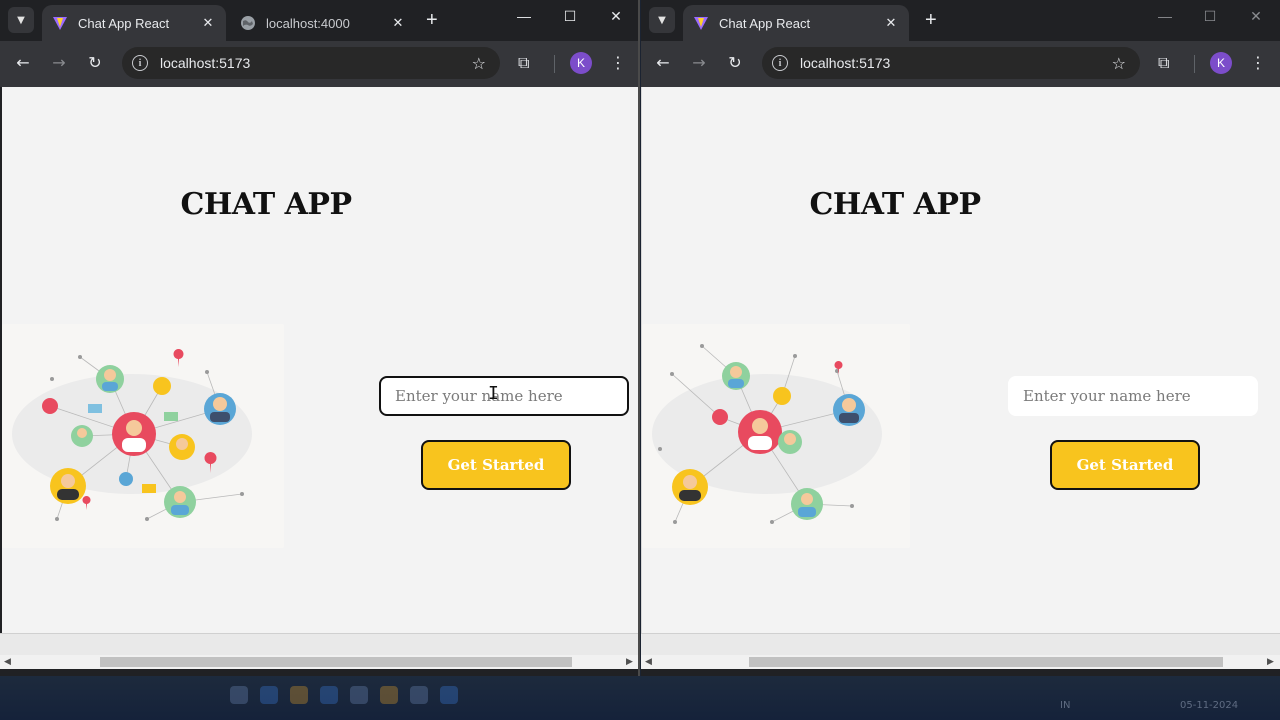 The height and width of the screenshot is (720, 1280). I want to click on tab-strip: ▼ Chat App React ✕ + — ☐ ✕, so click(960, 20).